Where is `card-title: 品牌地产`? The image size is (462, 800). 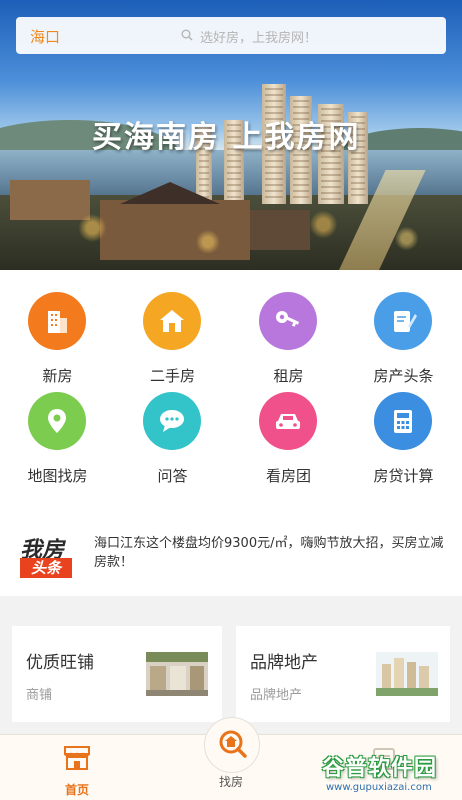 card-title: 品牌地产 is located at coordinates (284, 663).